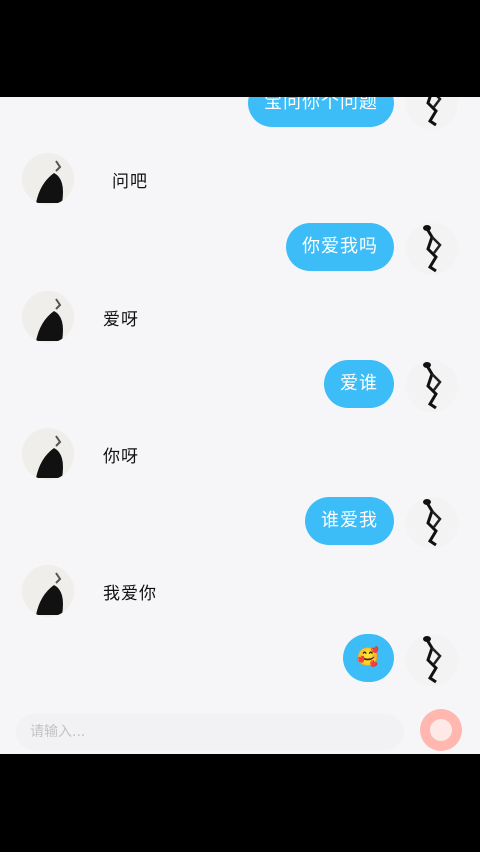 This screenshot has height=852, width=480. Describe the element at coordinates (240, 121) in the screenshot. I see `message-row: 宝问你个问题` at that location.